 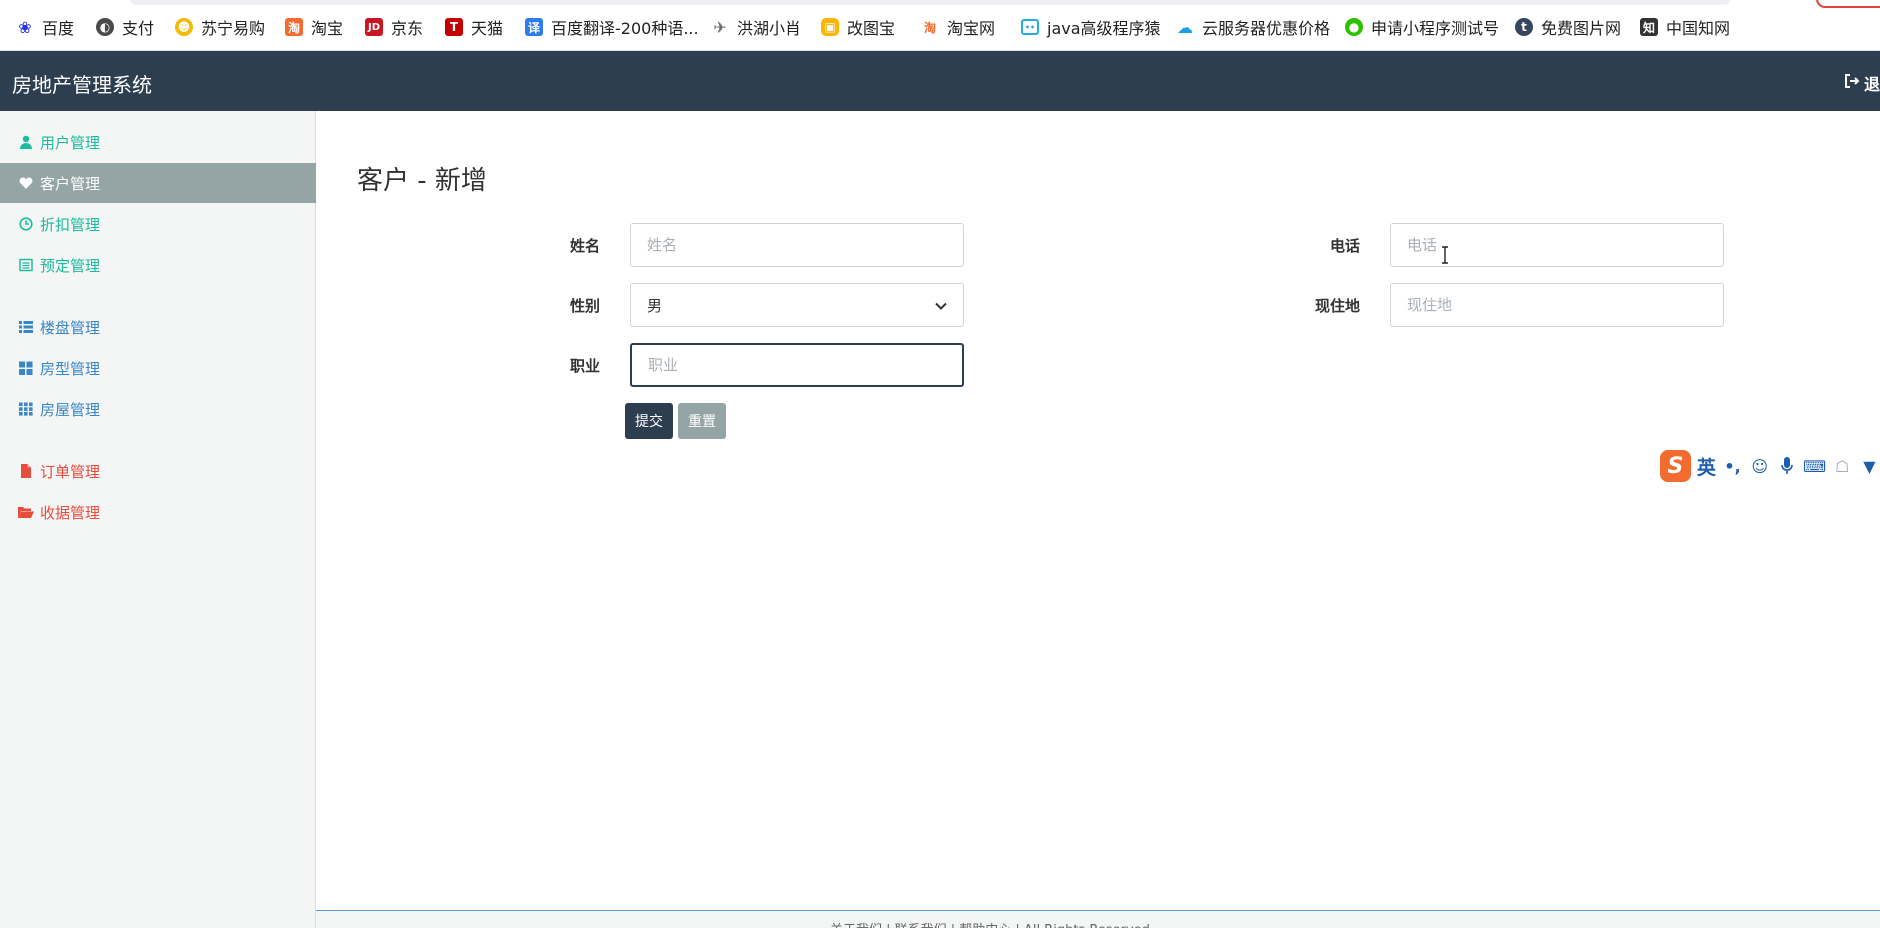 What do you see at coordinates (720, 27) in the screenshot?
I see `bird-icon: ✈` at bounding box center [720, 27].